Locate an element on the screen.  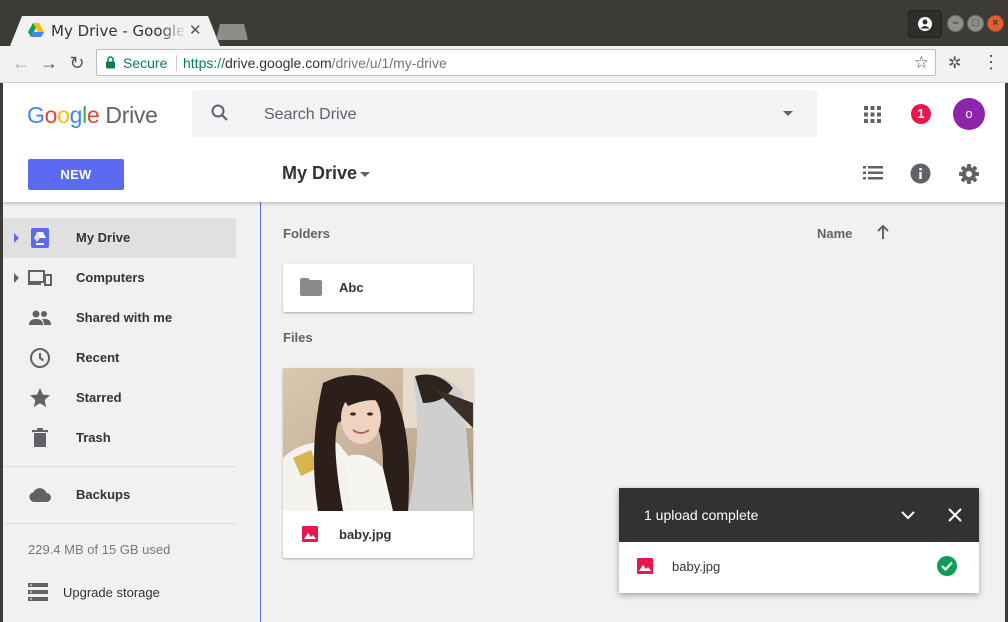
sidebar-item-label: My Drive is located at coordinates (103, 237).